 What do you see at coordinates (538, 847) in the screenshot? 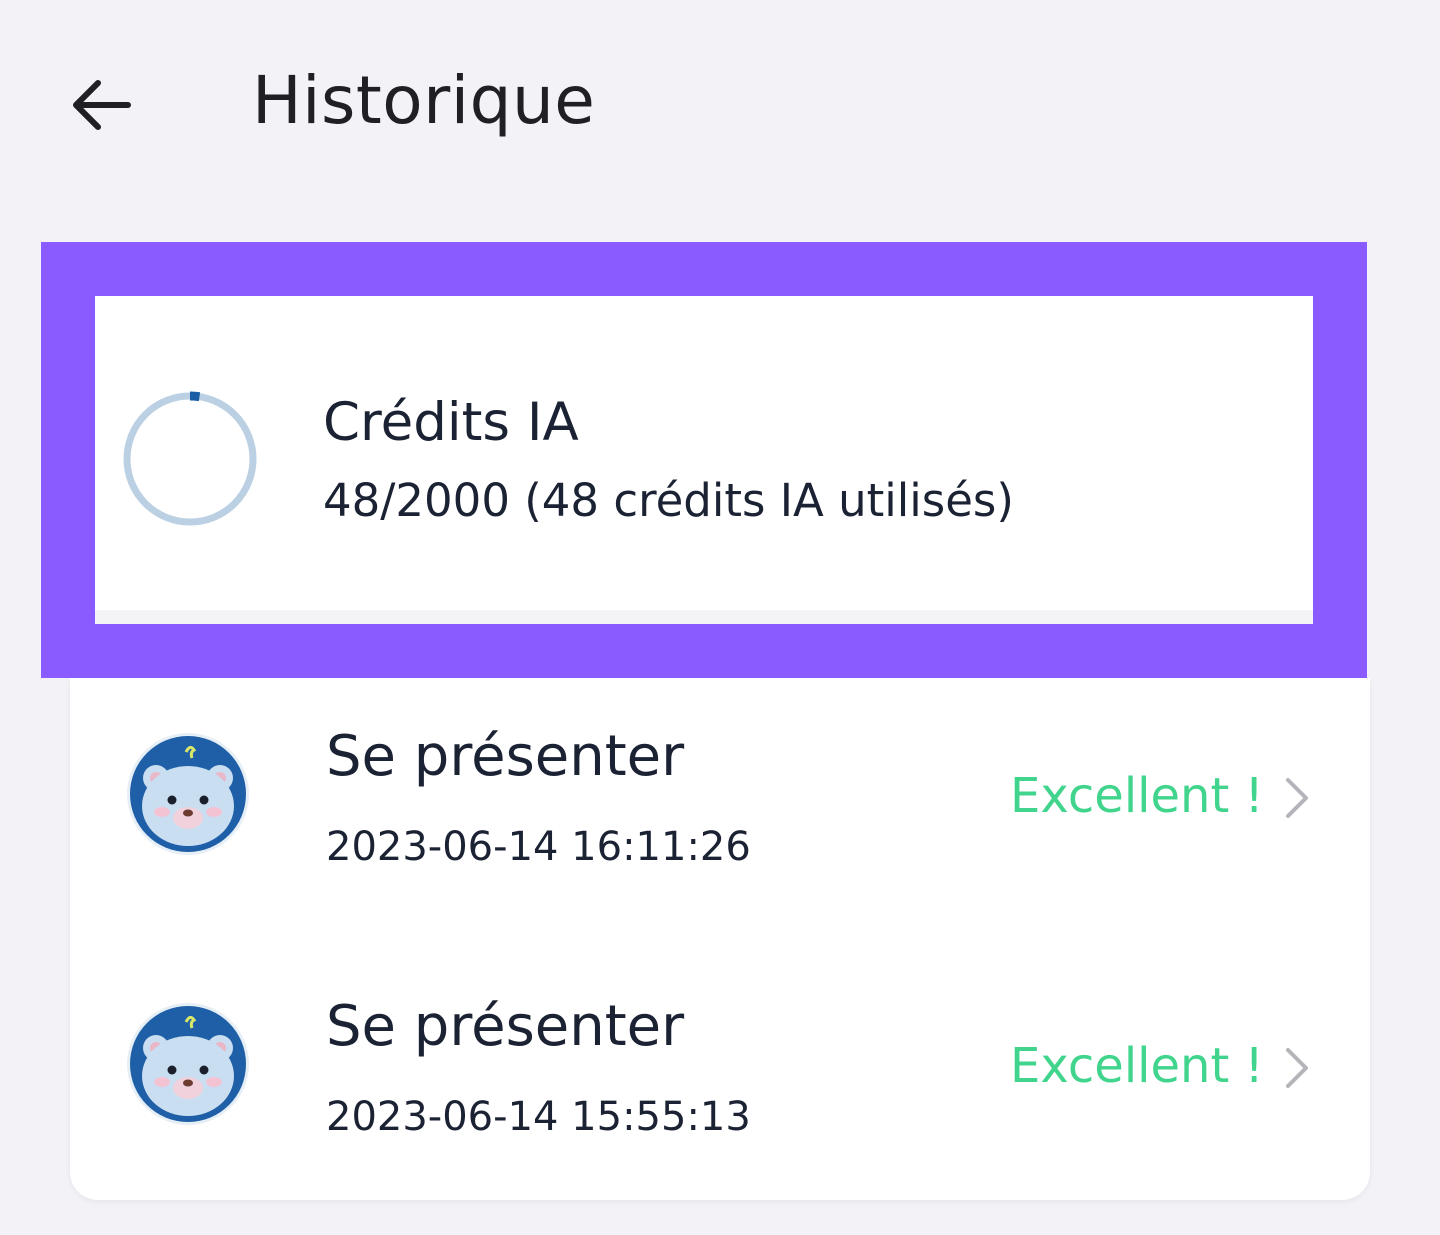
I see `history-item-timestamp: 2023-06-14 16:11:26` at bounding box center [538, 847].